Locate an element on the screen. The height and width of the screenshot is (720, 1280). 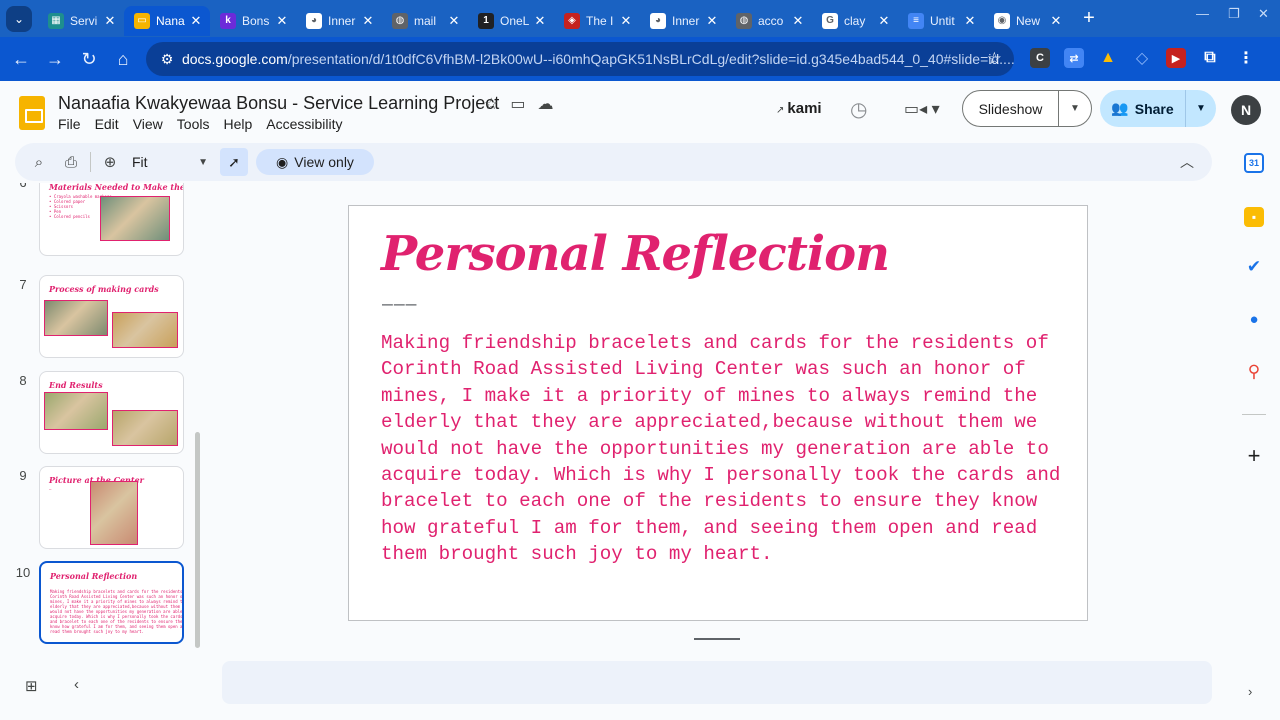
slides-logo-icon is located at coordinates (32, 113).